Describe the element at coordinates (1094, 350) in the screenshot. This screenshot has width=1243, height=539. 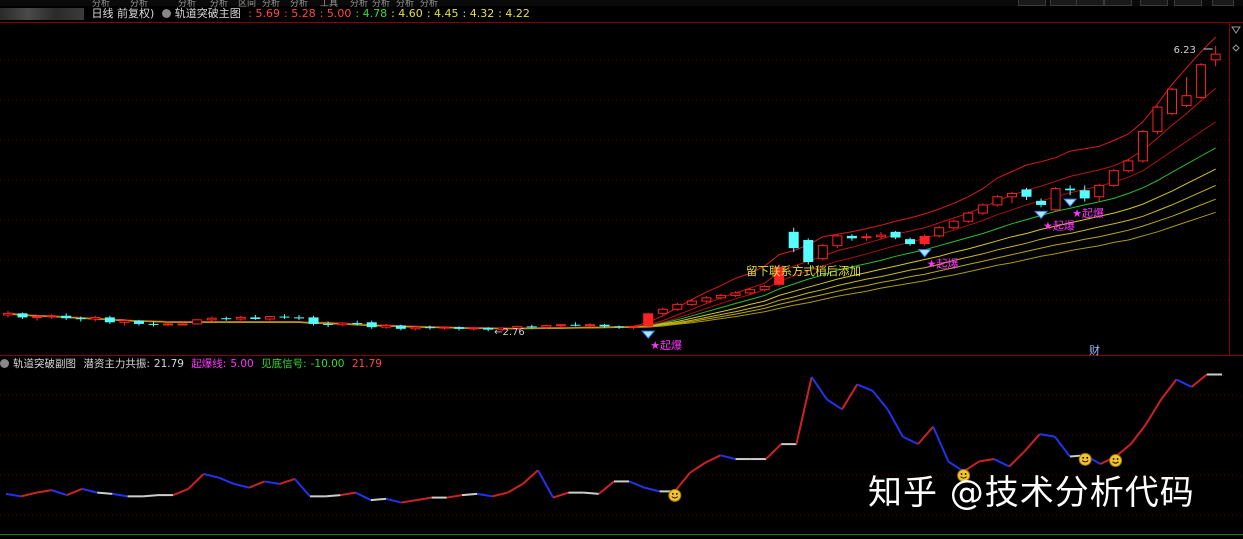
I see `finance-marker: 财` at that location.